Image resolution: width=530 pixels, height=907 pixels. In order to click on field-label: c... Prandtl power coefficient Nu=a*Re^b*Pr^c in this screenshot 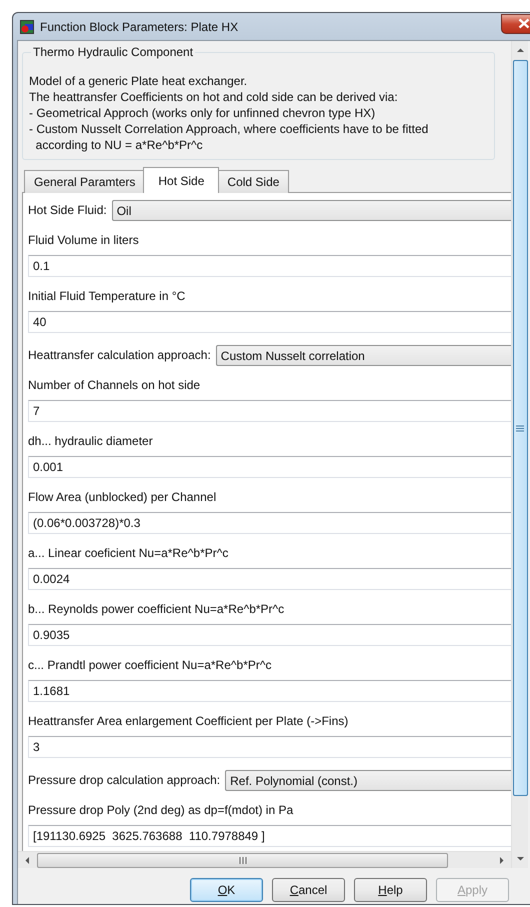, I will do `click(150, 665)`.